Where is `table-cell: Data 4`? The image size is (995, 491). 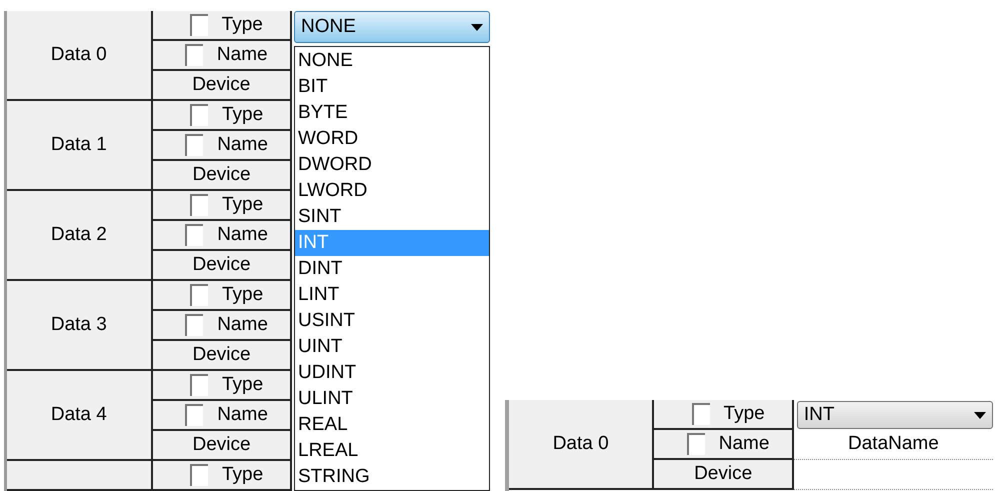 table-cell: Data 4 is located at coordinates (80, 416).